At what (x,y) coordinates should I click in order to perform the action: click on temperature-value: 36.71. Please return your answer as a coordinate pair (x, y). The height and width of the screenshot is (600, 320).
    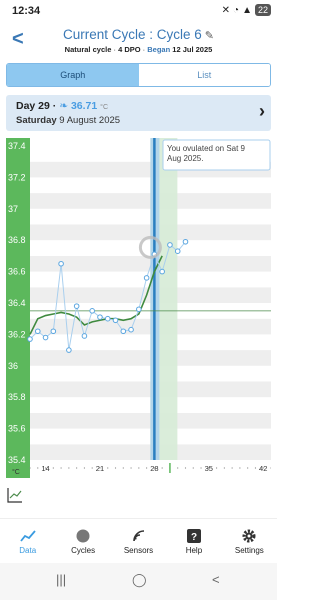
    Looking at the image, I should click on (84, 106).